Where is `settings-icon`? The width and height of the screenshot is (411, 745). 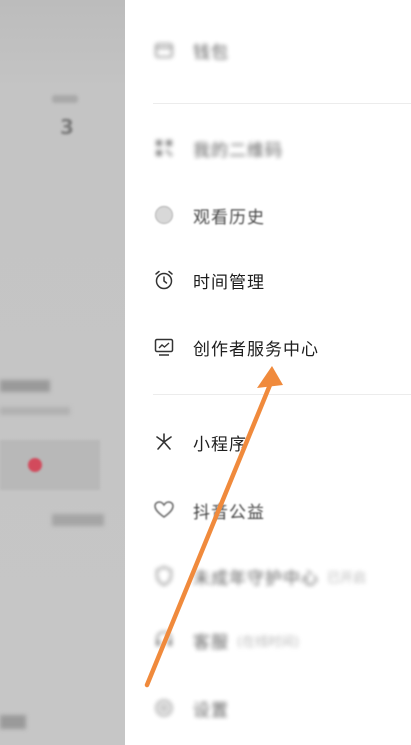 settings-icon is located at coordinates (164, 708).